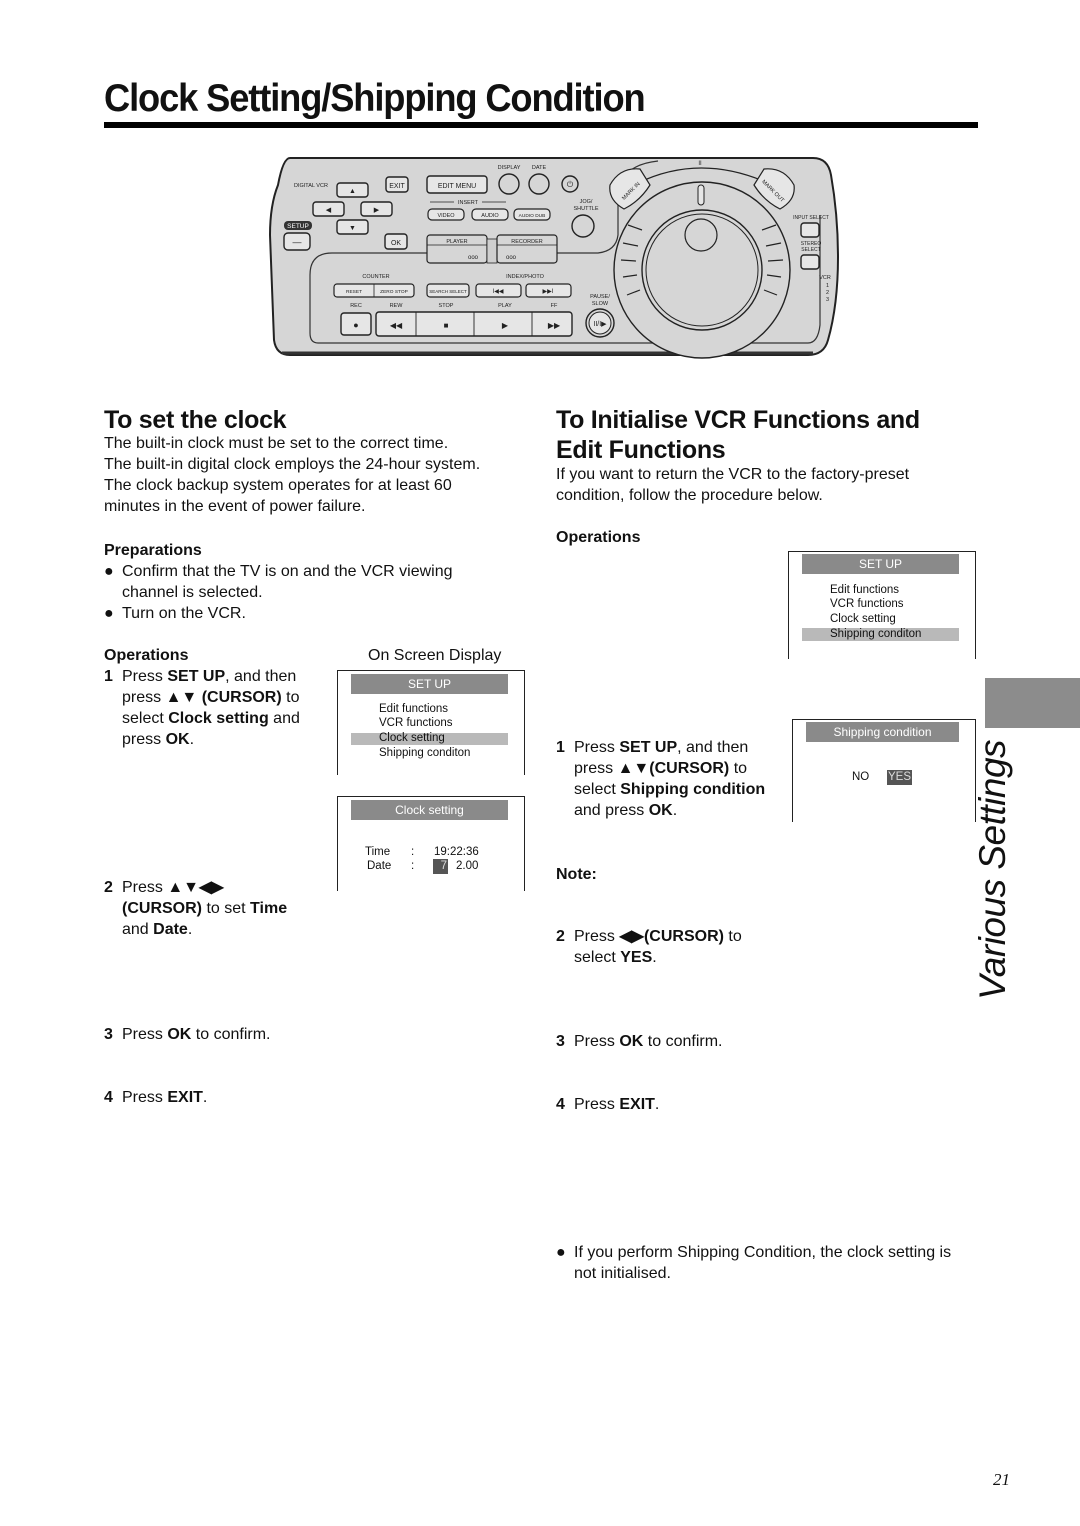 The height and width of the screenshot is (1526, 1080). I want to click on date-label: DATE, so click(539, 168).